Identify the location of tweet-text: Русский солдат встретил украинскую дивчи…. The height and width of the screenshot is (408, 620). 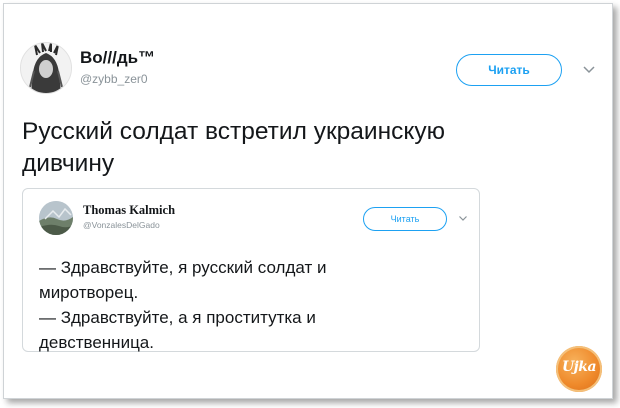
(302, 148).